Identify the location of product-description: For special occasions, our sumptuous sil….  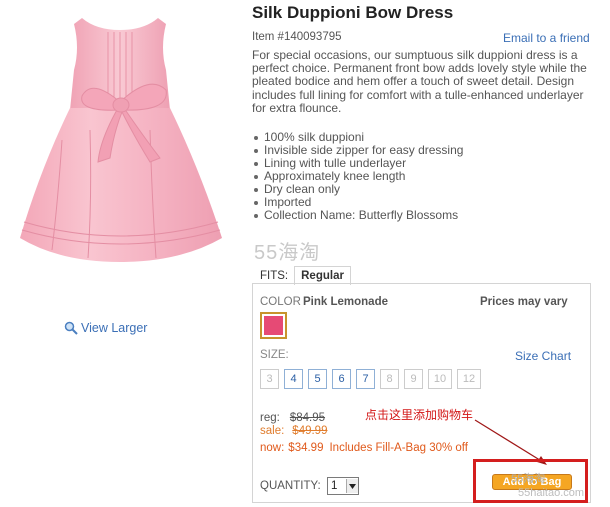
(419, 81).